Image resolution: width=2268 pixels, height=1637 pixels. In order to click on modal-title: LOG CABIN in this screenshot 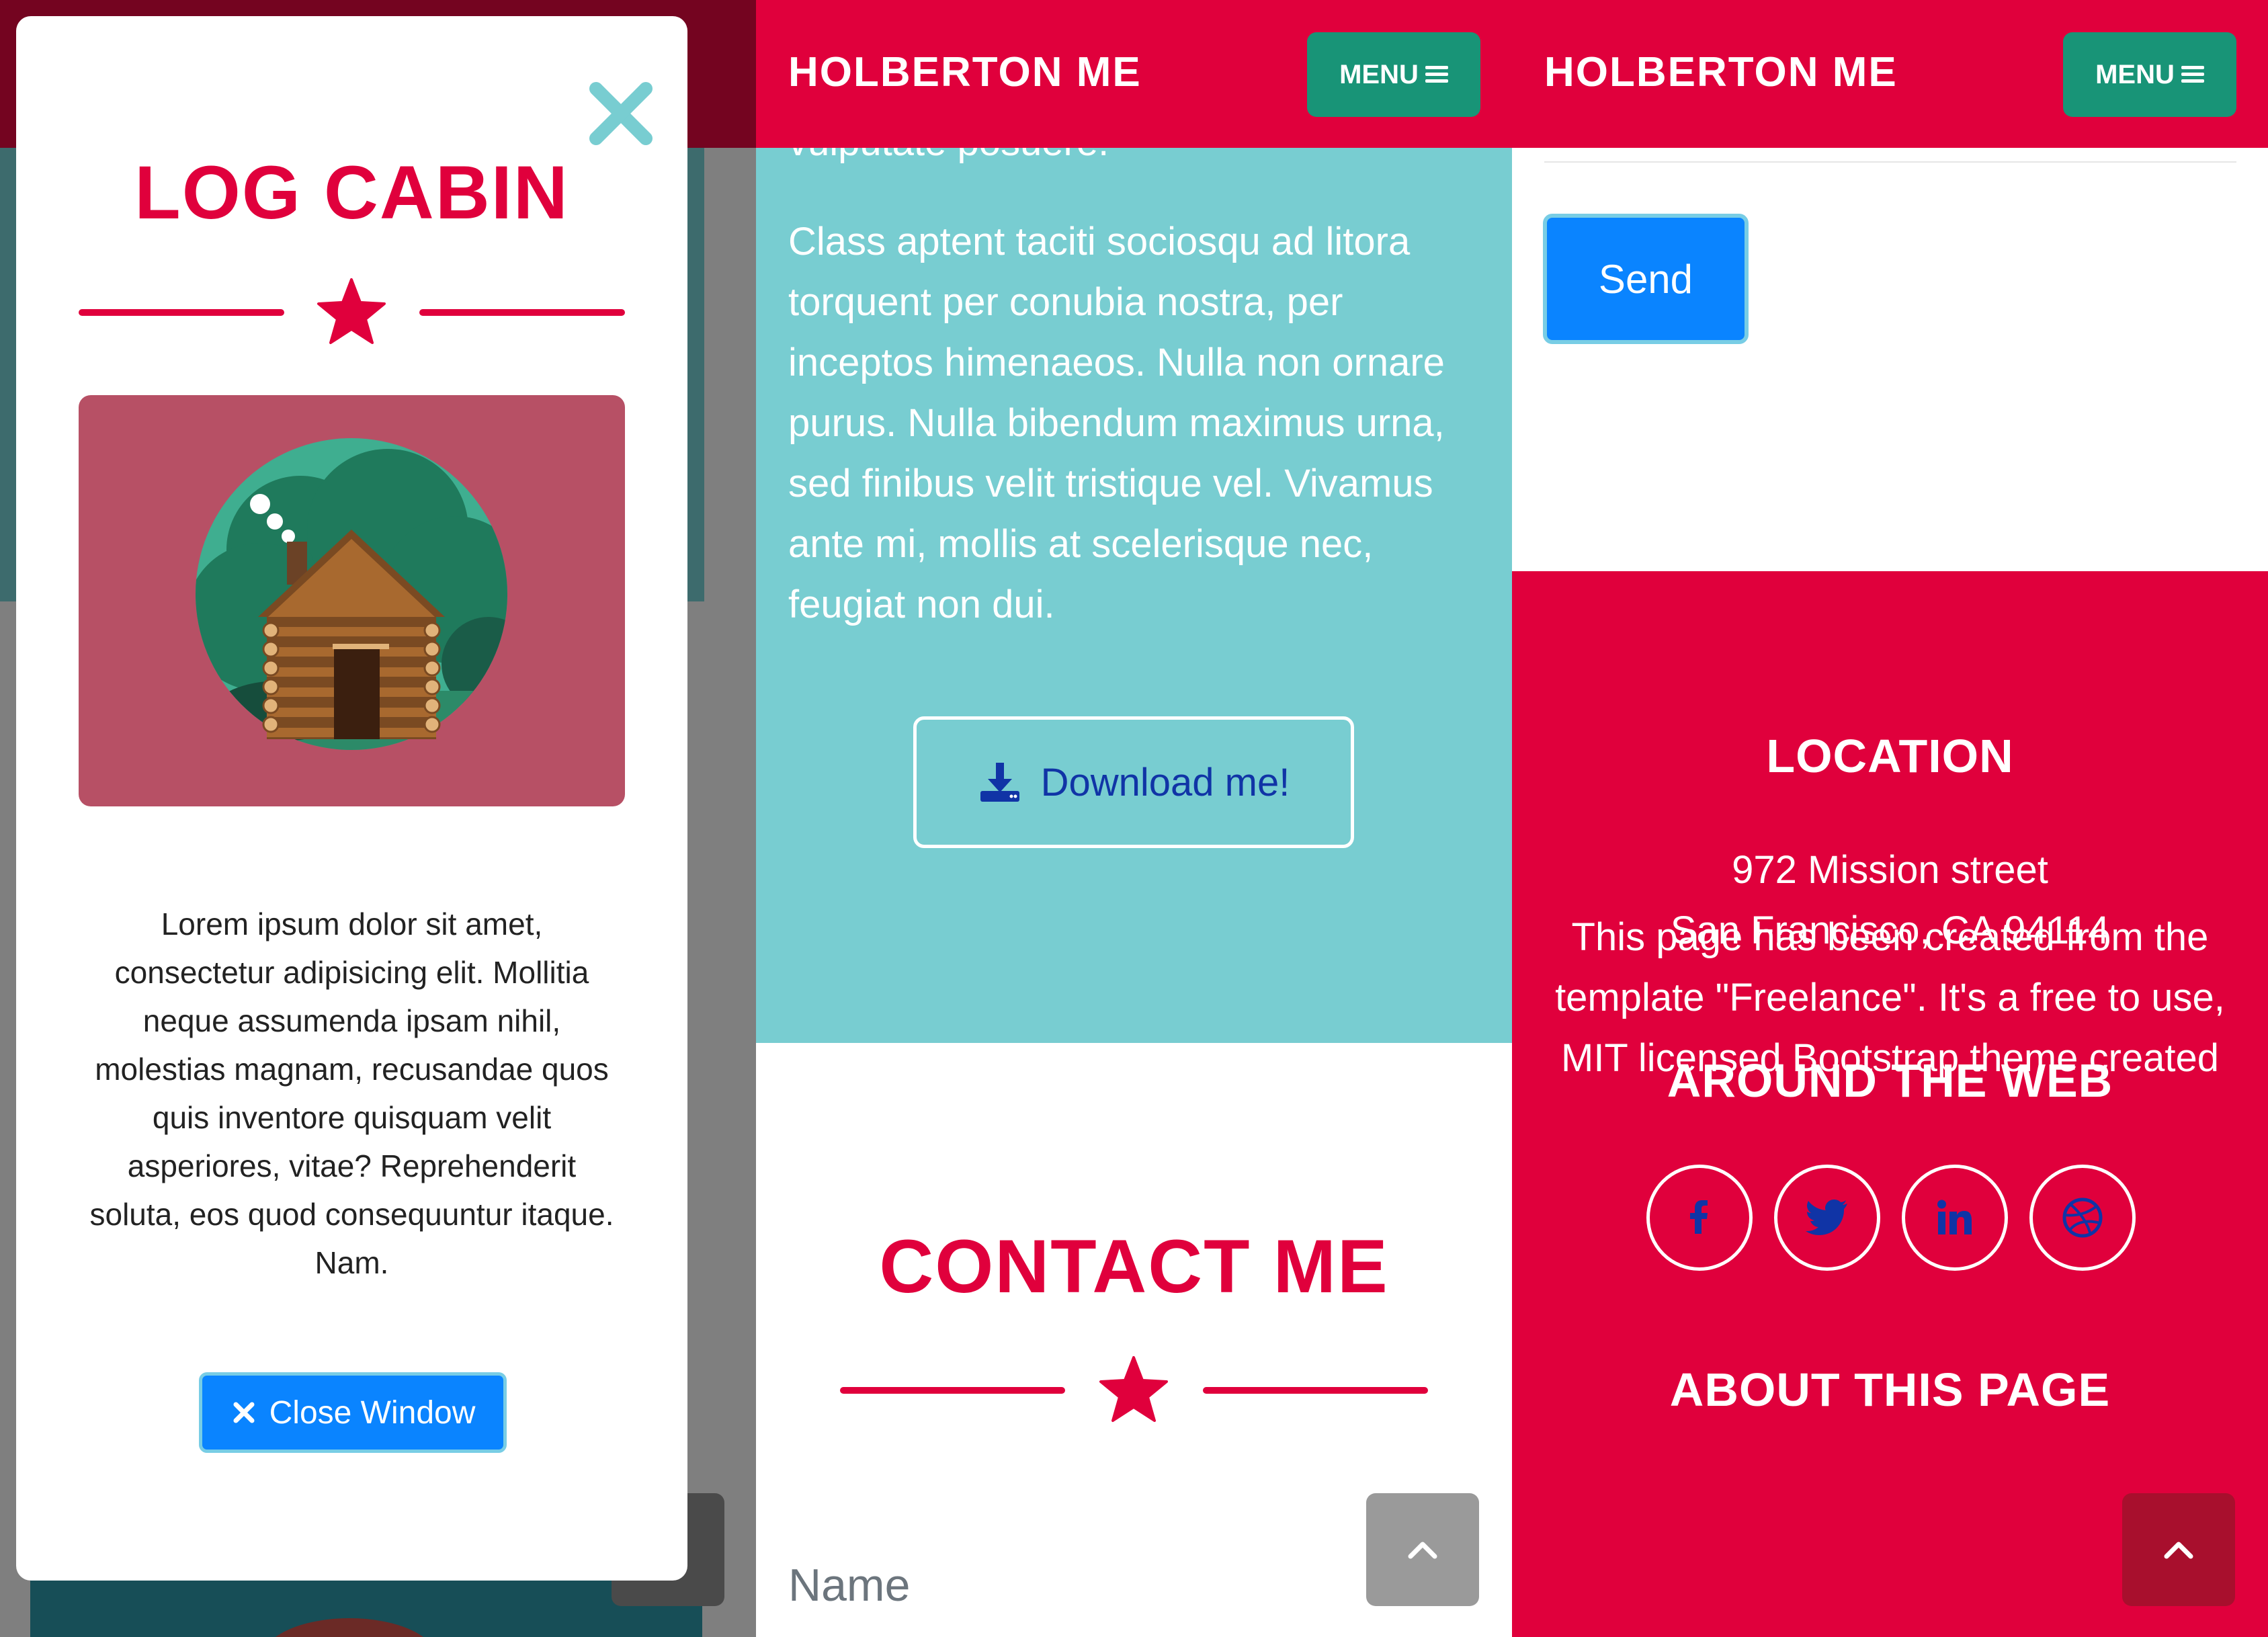, I will do `click(352, 193)`.